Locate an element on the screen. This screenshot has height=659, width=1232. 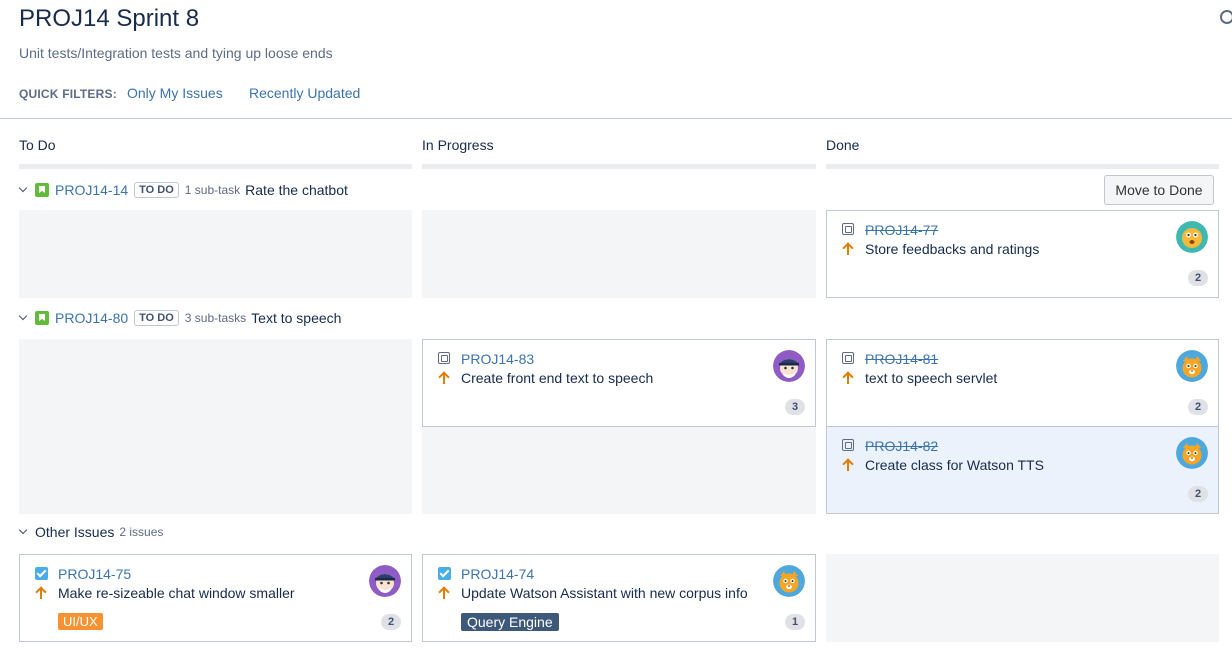
column-bar-in-progress is located at coordinates (619, 166).